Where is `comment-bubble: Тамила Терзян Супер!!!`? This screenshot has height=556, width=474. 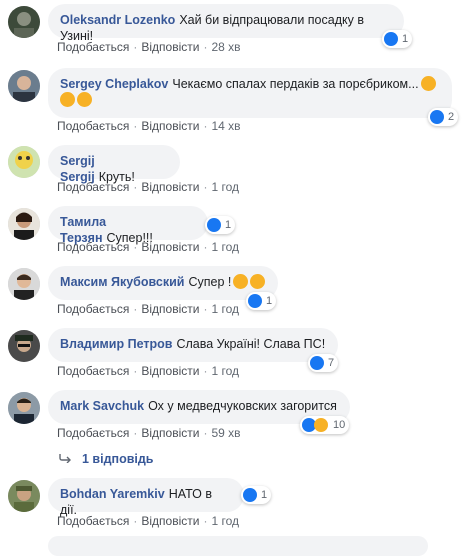
comment-bubble: Тамила Терзян Супер!!! is located at coordinates (128, 225).